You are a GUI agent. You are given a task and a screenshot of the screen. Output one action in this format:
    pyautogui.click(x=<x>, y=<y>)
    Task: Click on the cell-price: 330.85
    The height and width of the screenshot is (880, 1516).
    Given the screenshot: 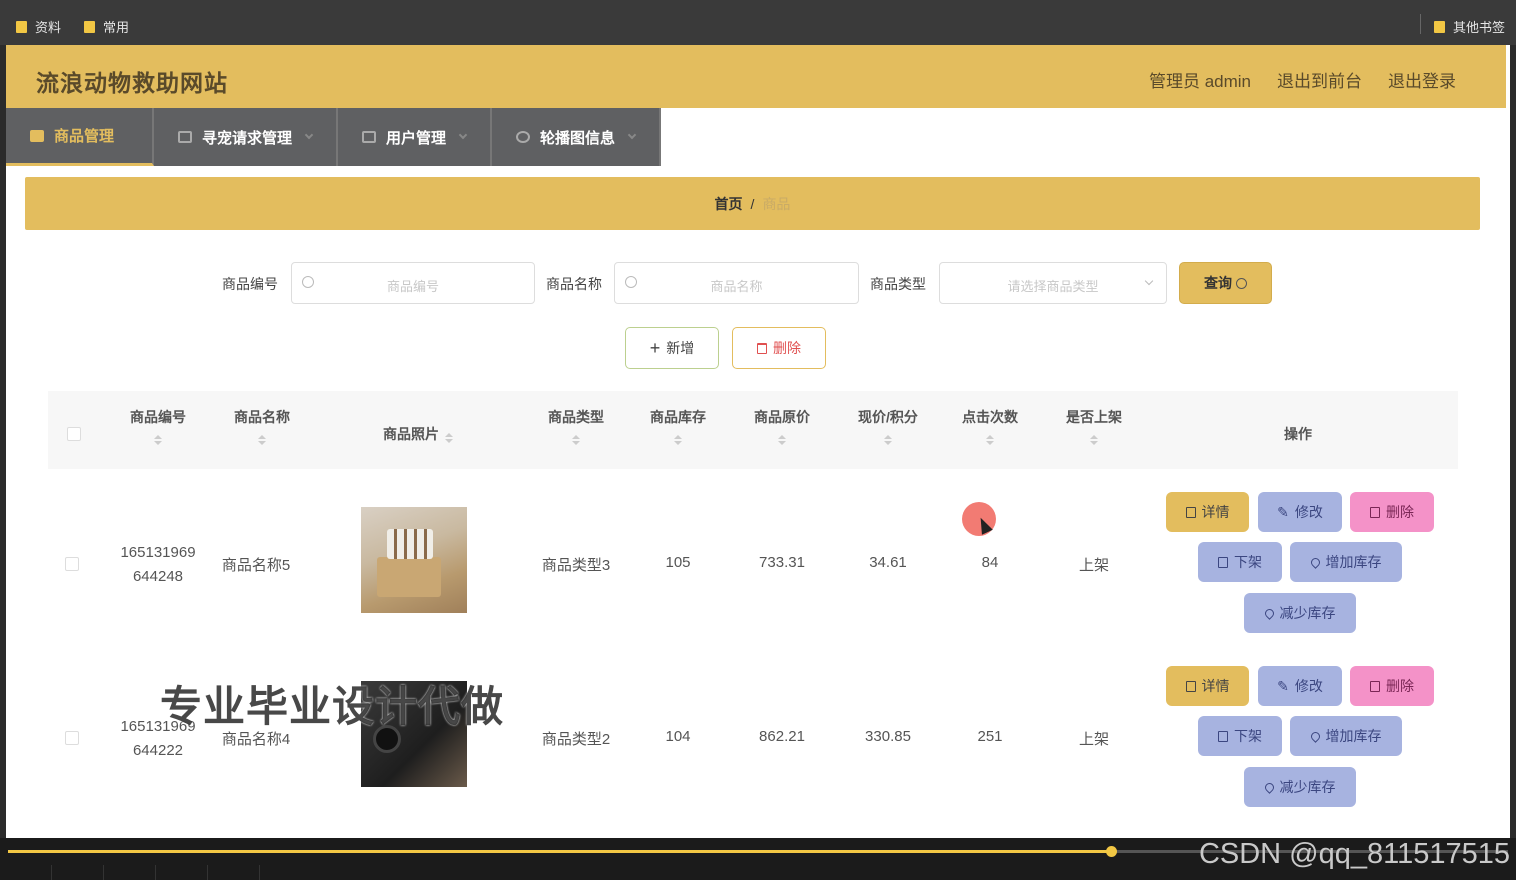 What is the action you would take?
    pyautogui.click(x=888, y=736)
    